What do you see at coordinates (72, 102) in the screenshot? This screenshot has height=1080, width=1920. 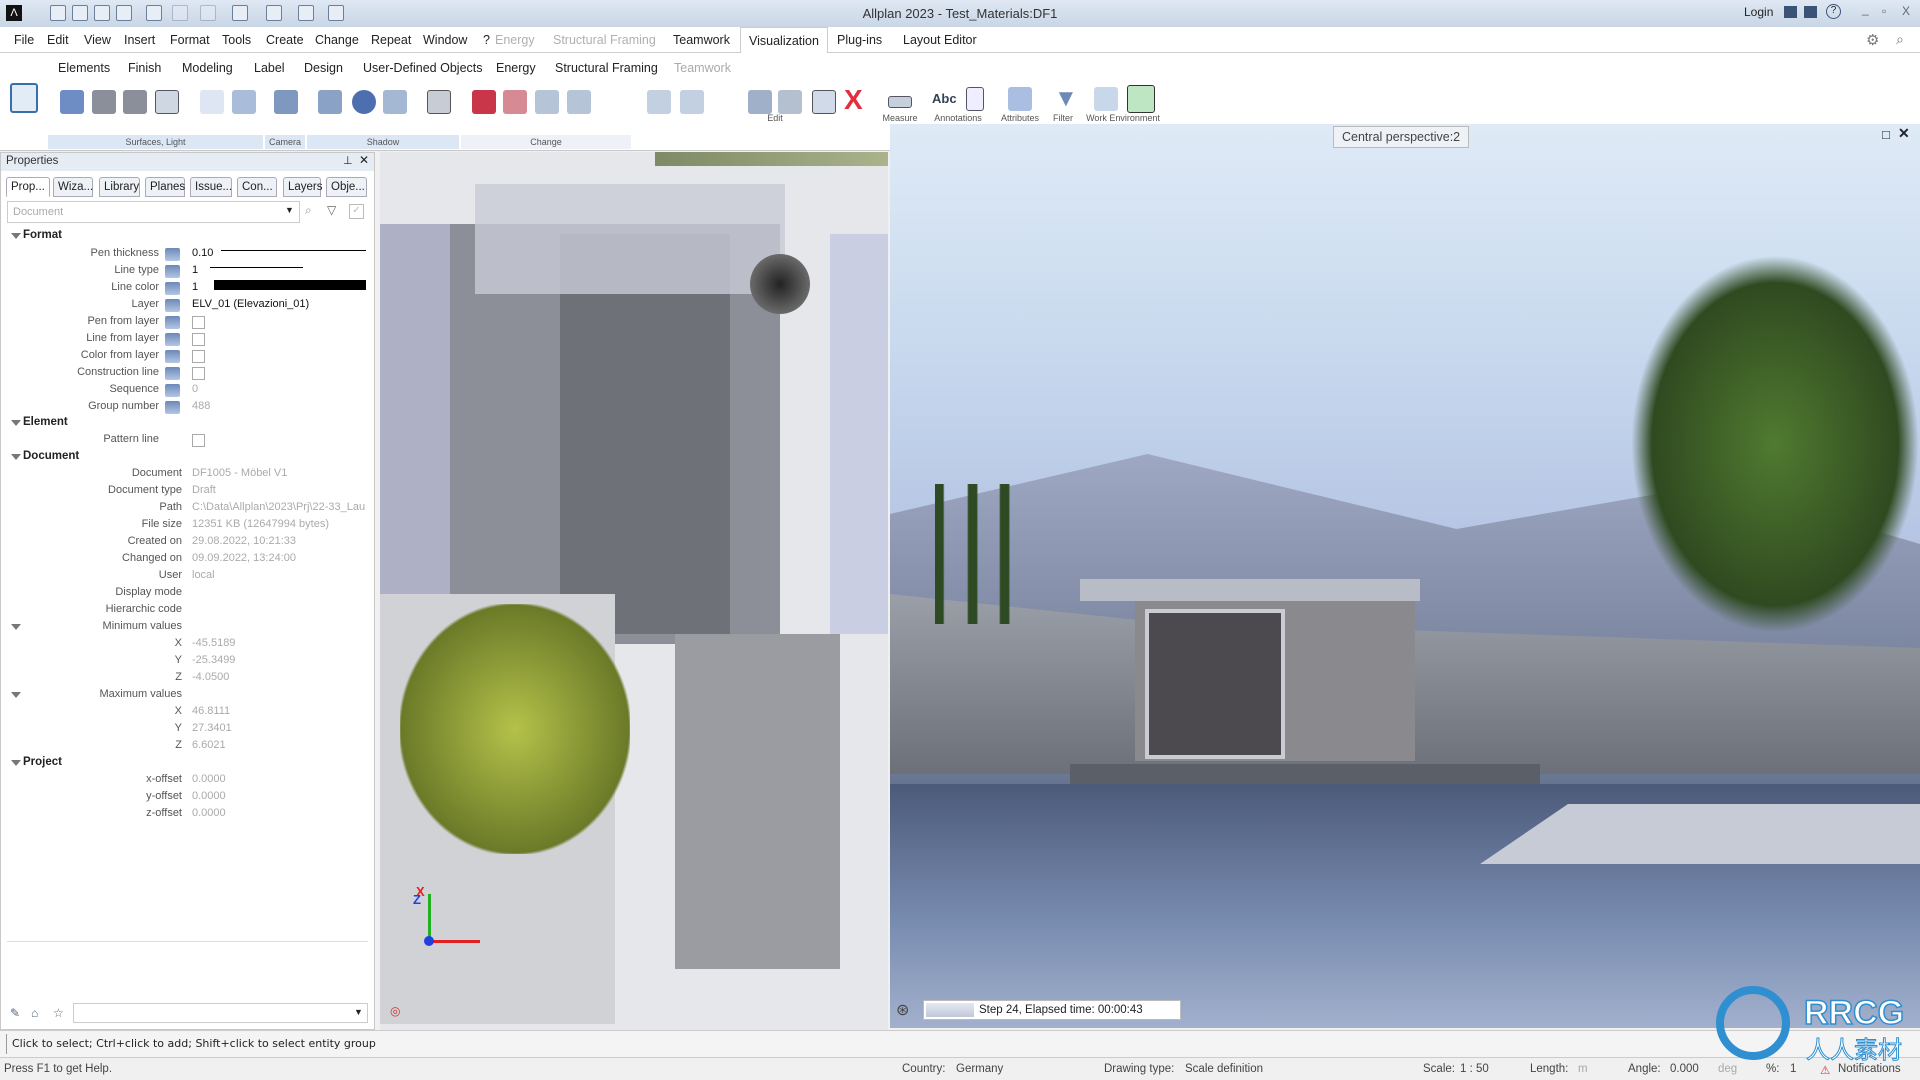 I see `light-icon` at bounding box center [72, 102].